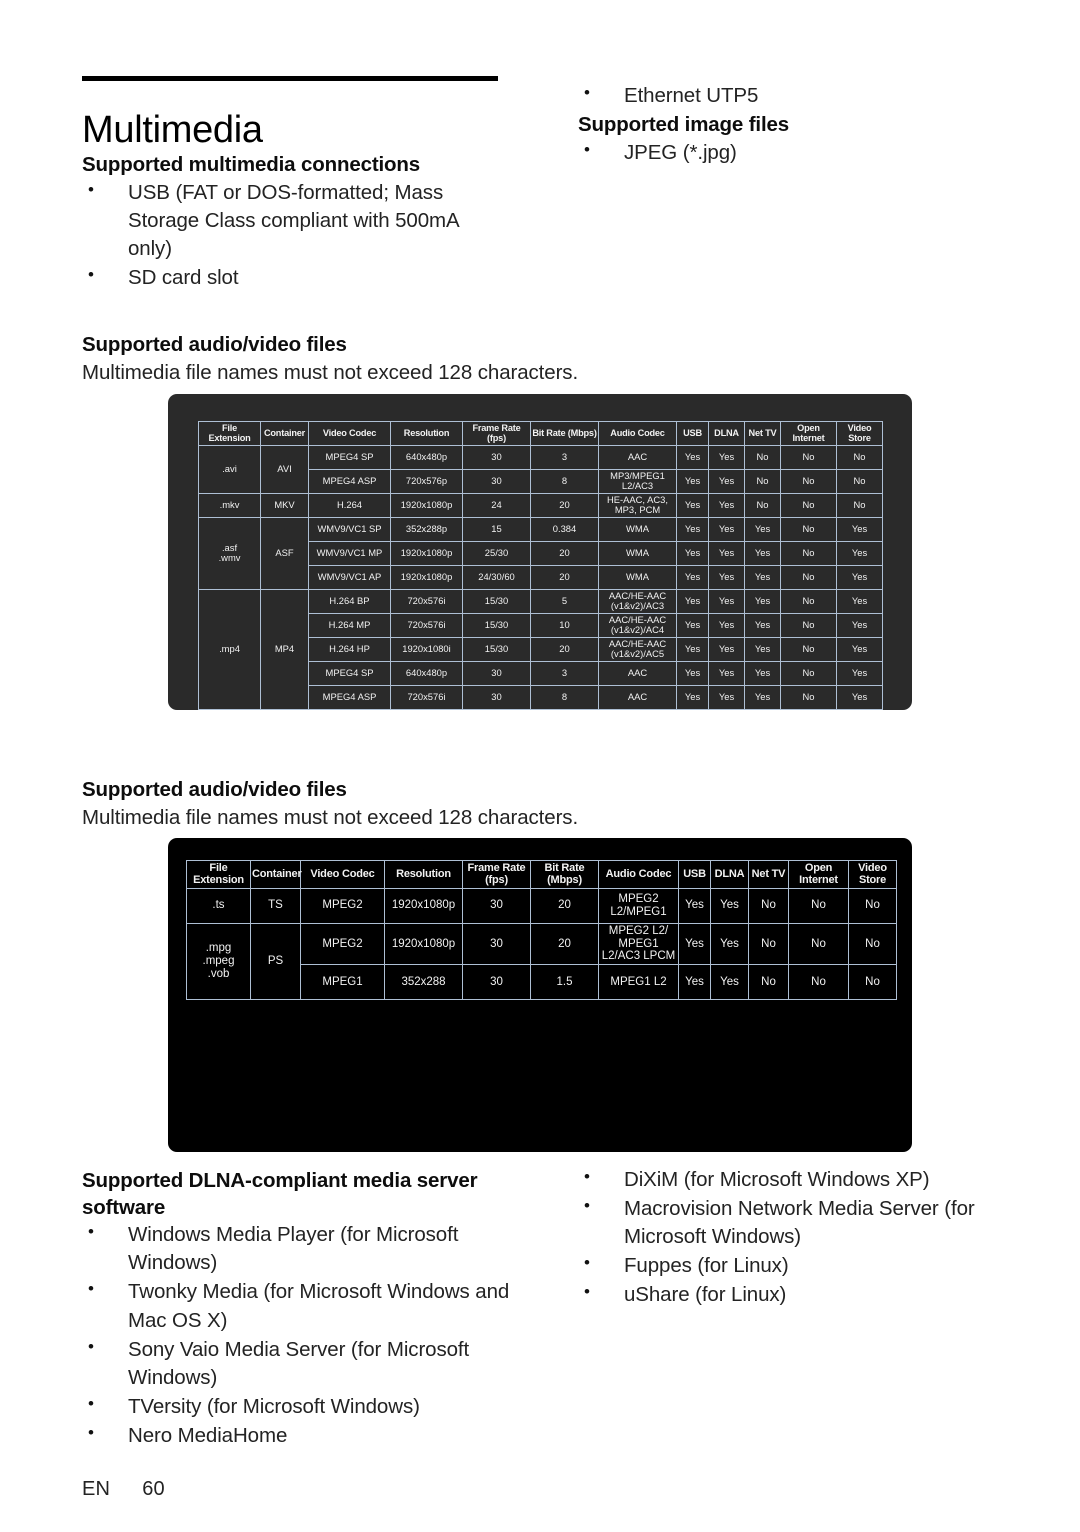 Image resolution: width=1080 pixels, height=1532 pixels. Describe the element at coordinates (229, 469) in the screenshot. I see `cell-file-extension: .avi` at that location.